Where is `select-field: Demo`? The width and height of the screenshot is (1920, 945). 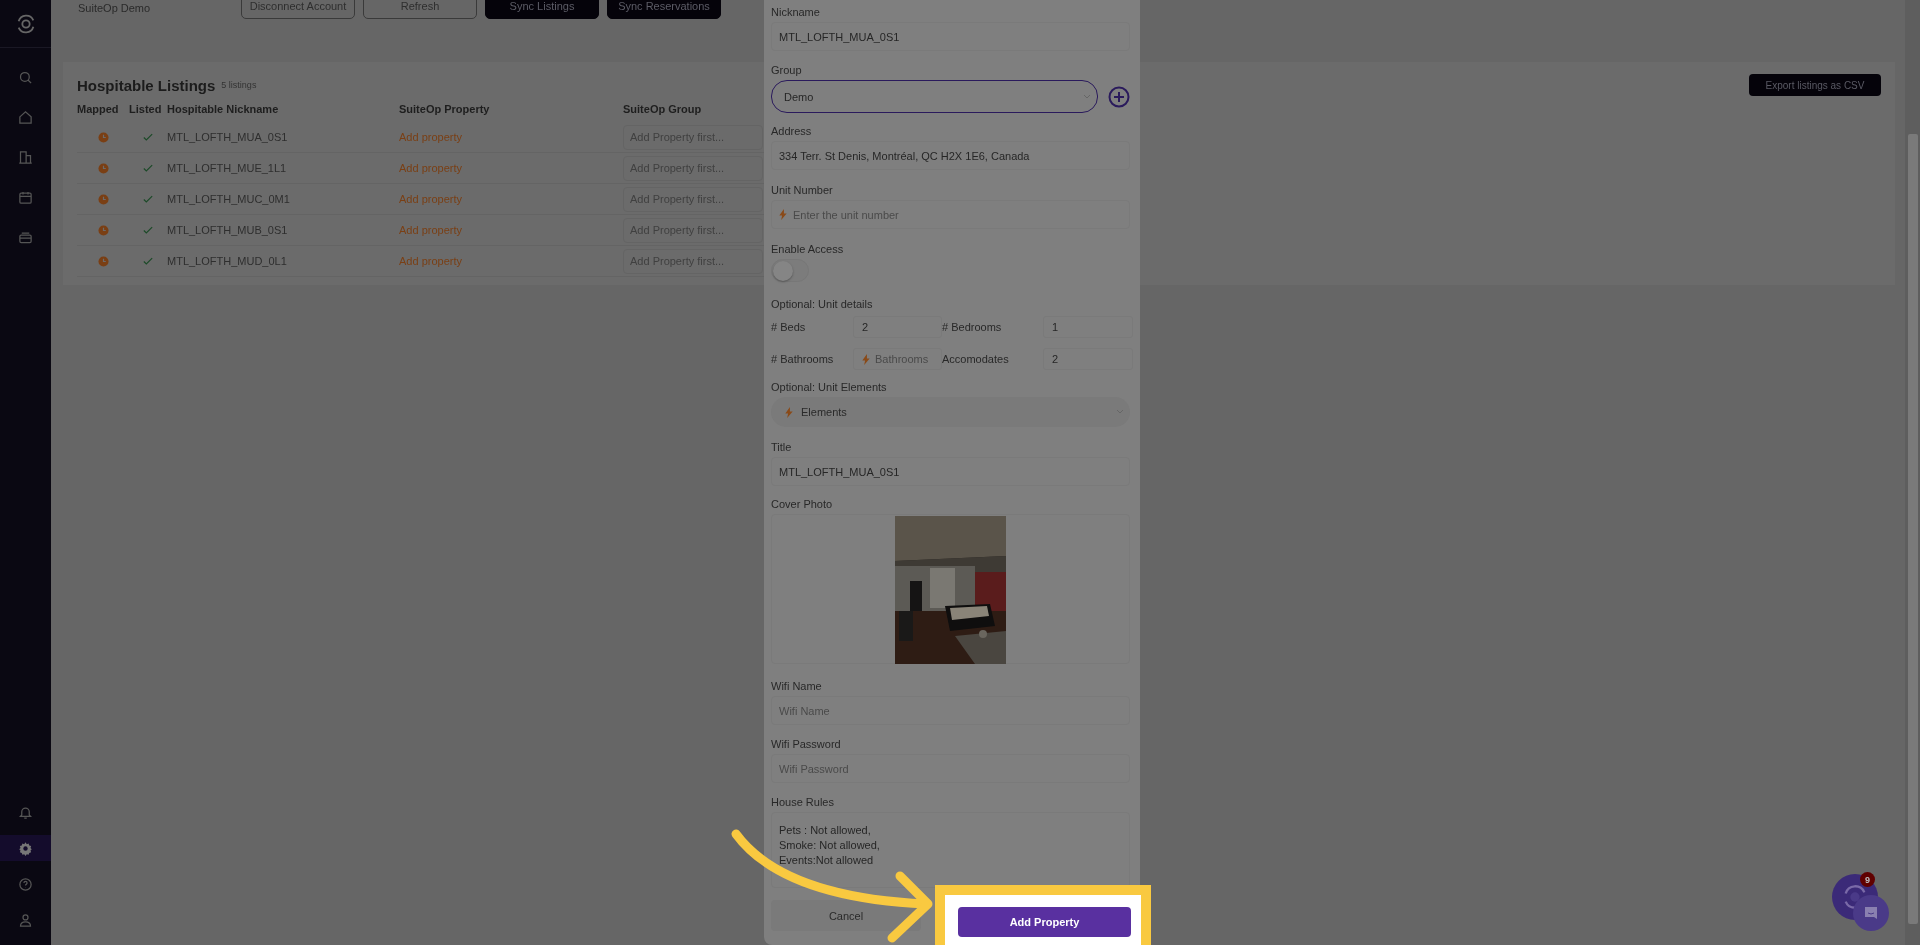 select-field: Demo is located at coordinates (934, 96).